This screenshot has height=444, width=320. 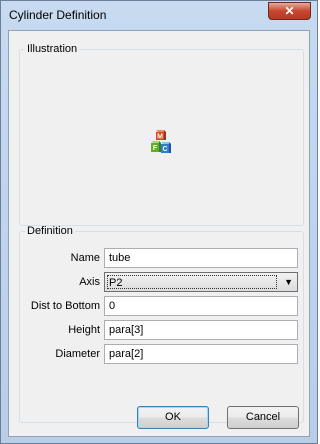 What do you see at coordinates (89, 282) in the screenshot?
I see `axis-label: Axis` at bounding box center [89, 282].